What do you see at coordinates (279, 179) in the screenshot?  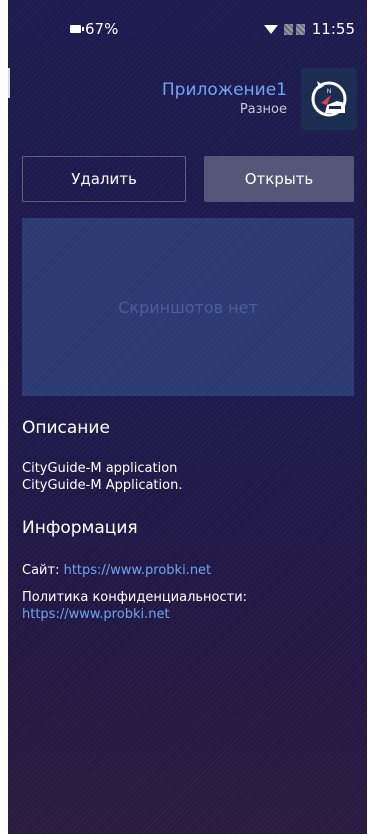 I see `open-button: Открыть` at bounding box center [279, 179].